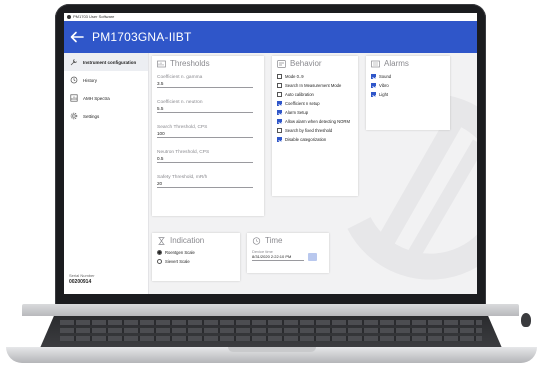  What do you see at coordinates (74, 80) in the screenshot?
I see `history-icon` at bounding box center [74, 80].